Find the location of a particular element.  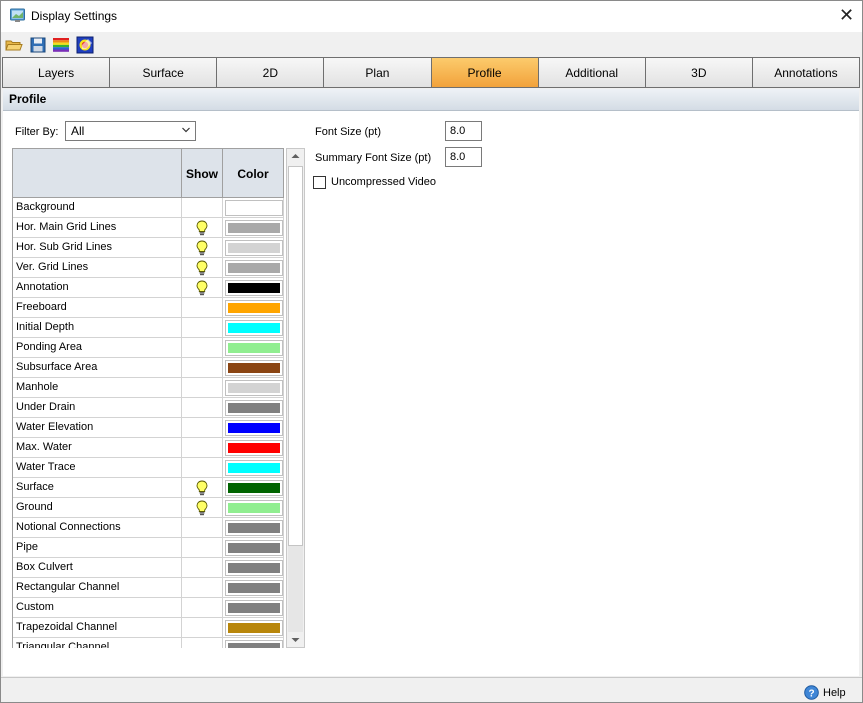

save-icon is located at coordinates (38, 45).